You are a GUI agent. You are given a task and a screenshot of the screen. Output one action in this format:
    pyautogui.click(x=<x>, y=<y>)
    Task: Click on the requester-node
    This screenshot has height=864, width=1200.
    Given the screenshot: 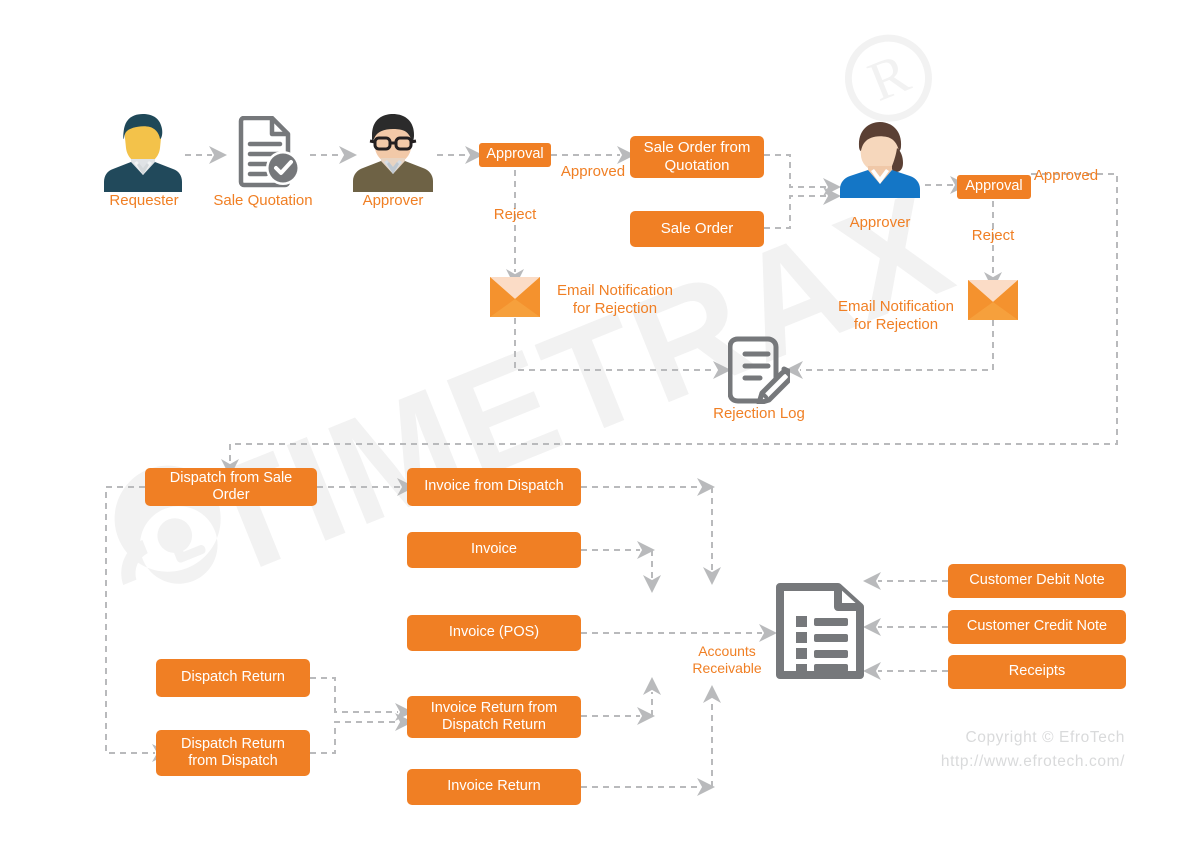 What is the action you would take?
    pyautogui.click(x=143, y=154)
    